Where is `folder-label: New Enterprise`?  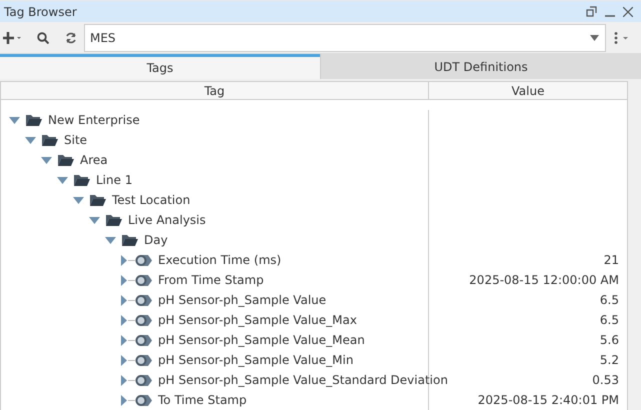 folder-label: New Enterprise is located at coordinates (94, 120).